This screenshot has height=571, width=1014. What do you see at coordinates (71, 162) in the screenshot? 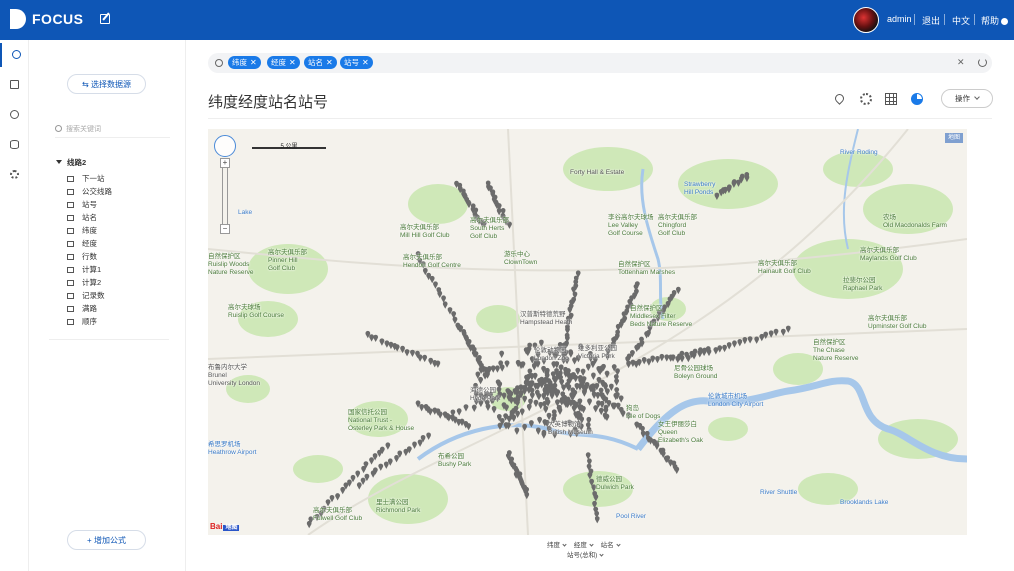
I see `tree-root: 线路2` at bounding box center [71, 162].